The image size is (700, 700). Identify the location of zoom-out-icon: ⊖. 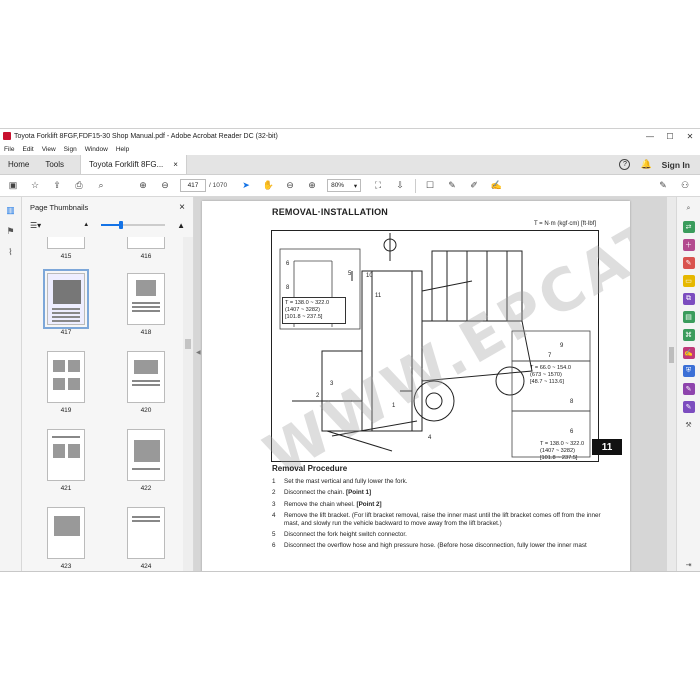
(290, 186).